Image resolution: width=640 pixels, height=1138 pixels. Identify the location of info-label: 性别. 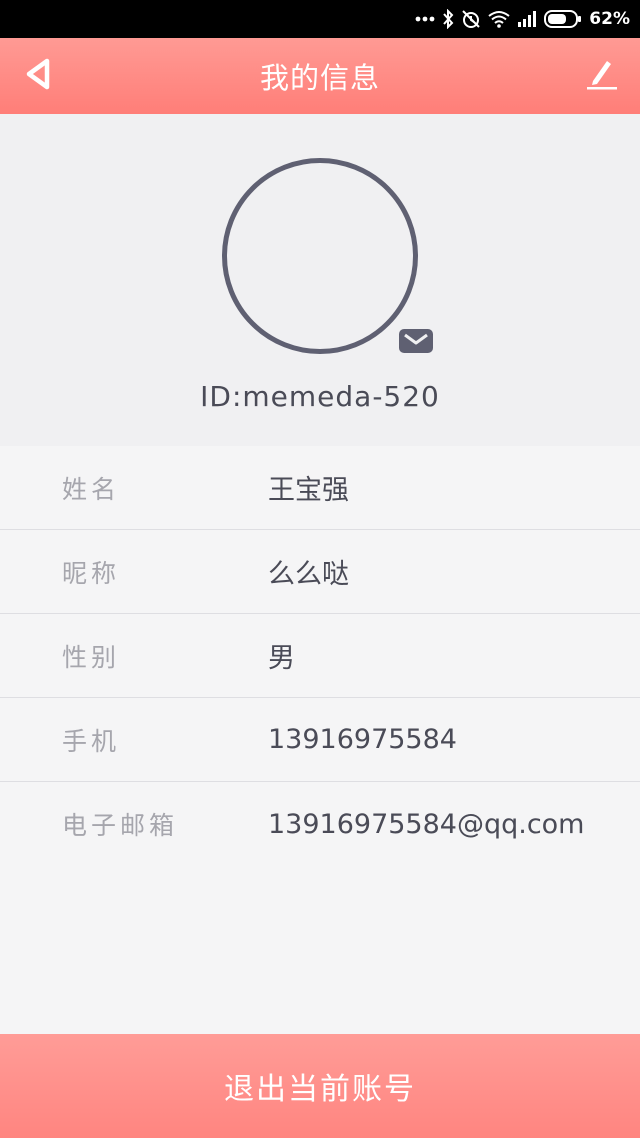
(91, 657).